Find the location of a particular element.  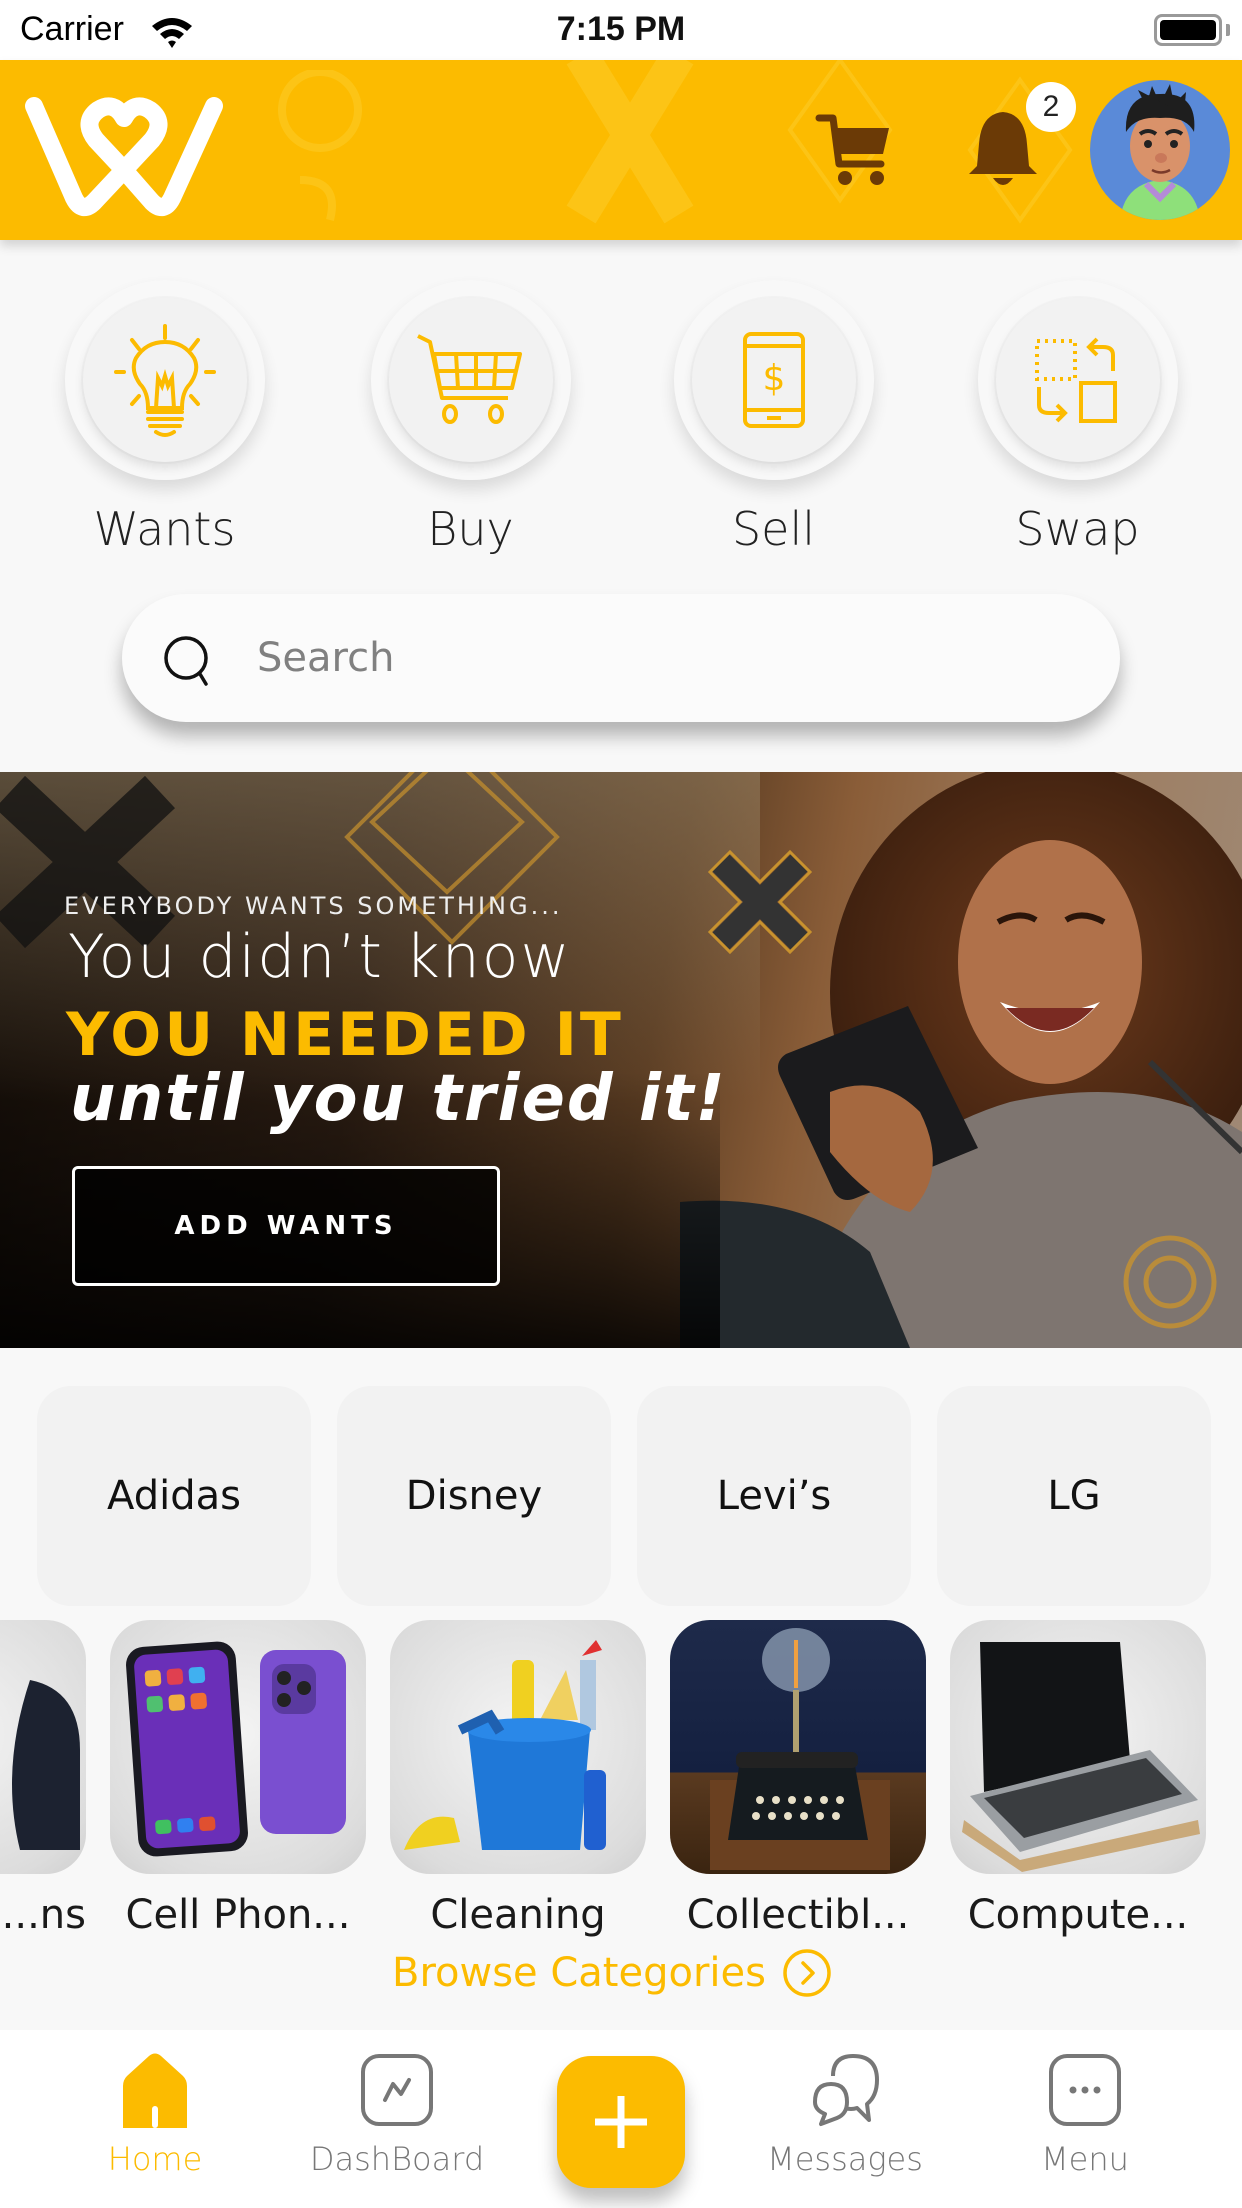

typewriter-lamp-photo is located at coordinates (800, 1749).